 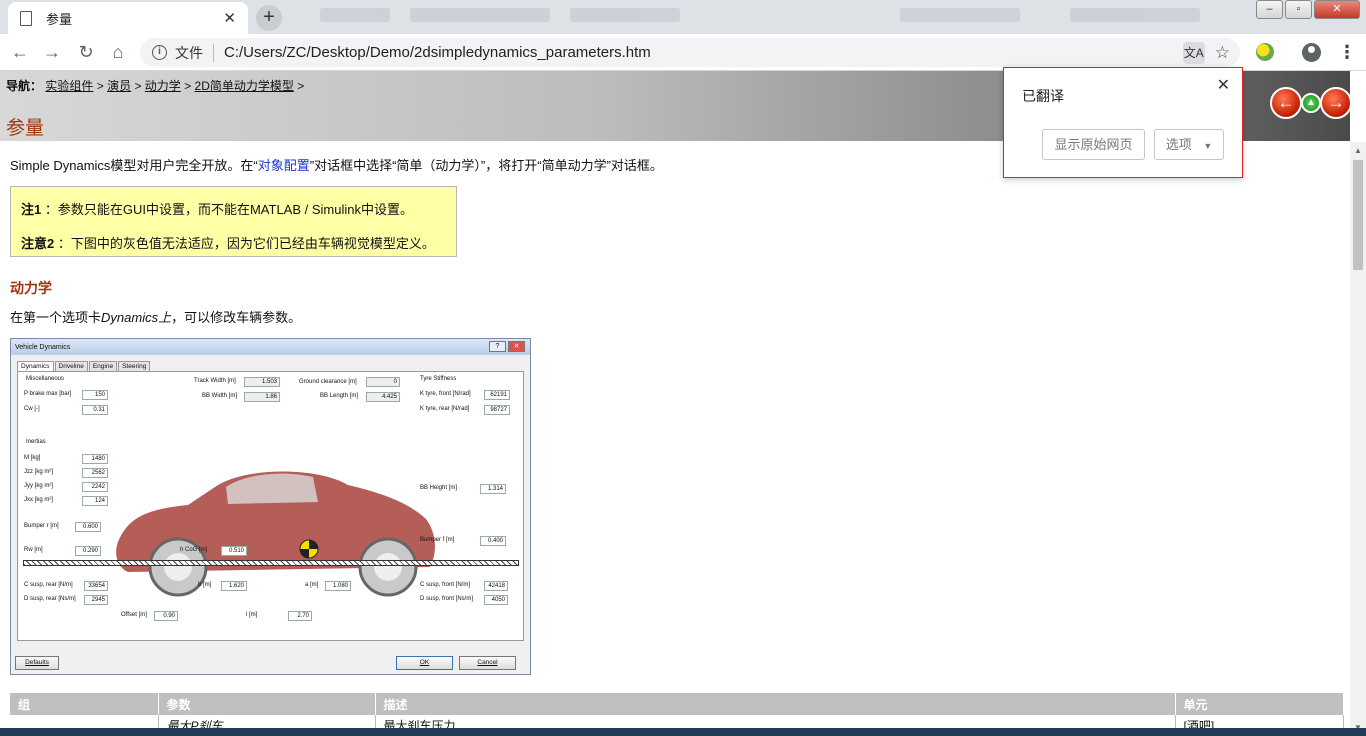 I want to click on field-value: 1.620, so click(x=234, y=586).